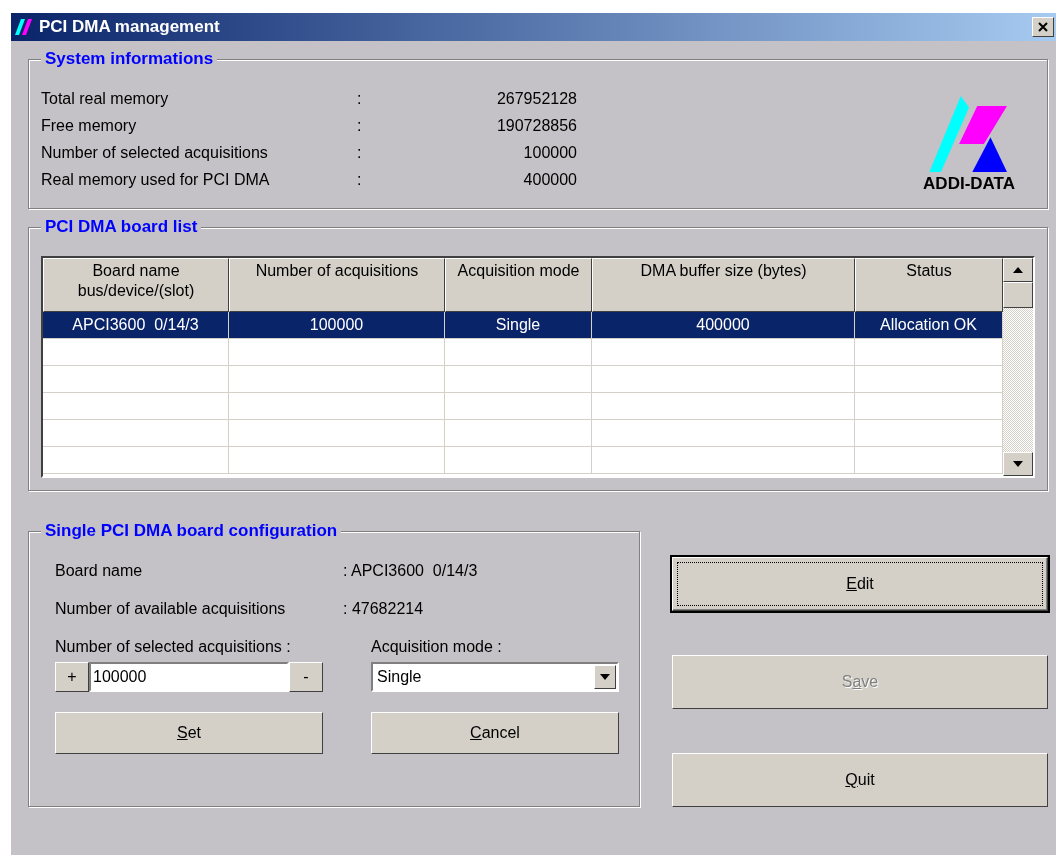 The height and width of the screenshot is (855, 1056). What do you see at coordinates (130, 27) in the screenshot?
I see `window-title: PCI DMA management` at bounding box center [130, 27].